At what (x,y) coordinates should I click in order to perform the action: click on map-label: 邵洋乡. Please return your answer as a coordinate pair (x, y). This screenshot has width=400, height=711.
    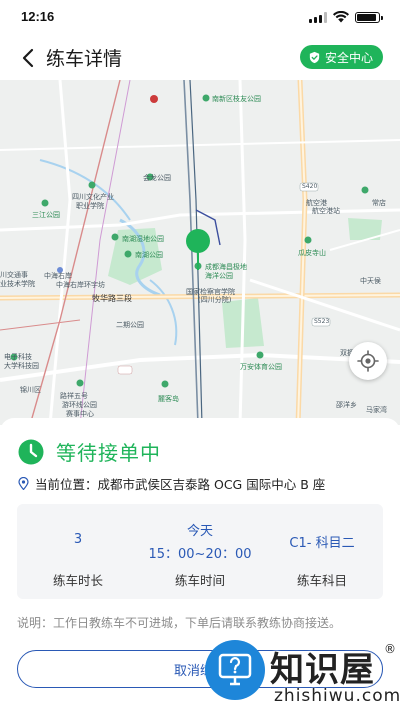
    Looking at the image, I should click on (346, 405).